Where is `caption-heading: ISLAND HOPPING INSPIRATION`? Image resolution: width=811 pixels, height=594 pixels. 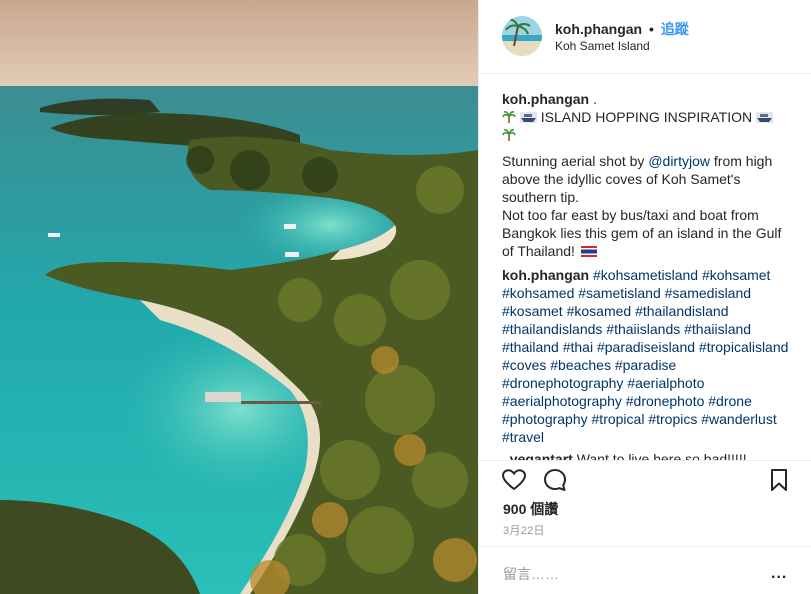 caption-heading: ISLAND HOPPING INSPIRATION is located at coordinates (646, 117).